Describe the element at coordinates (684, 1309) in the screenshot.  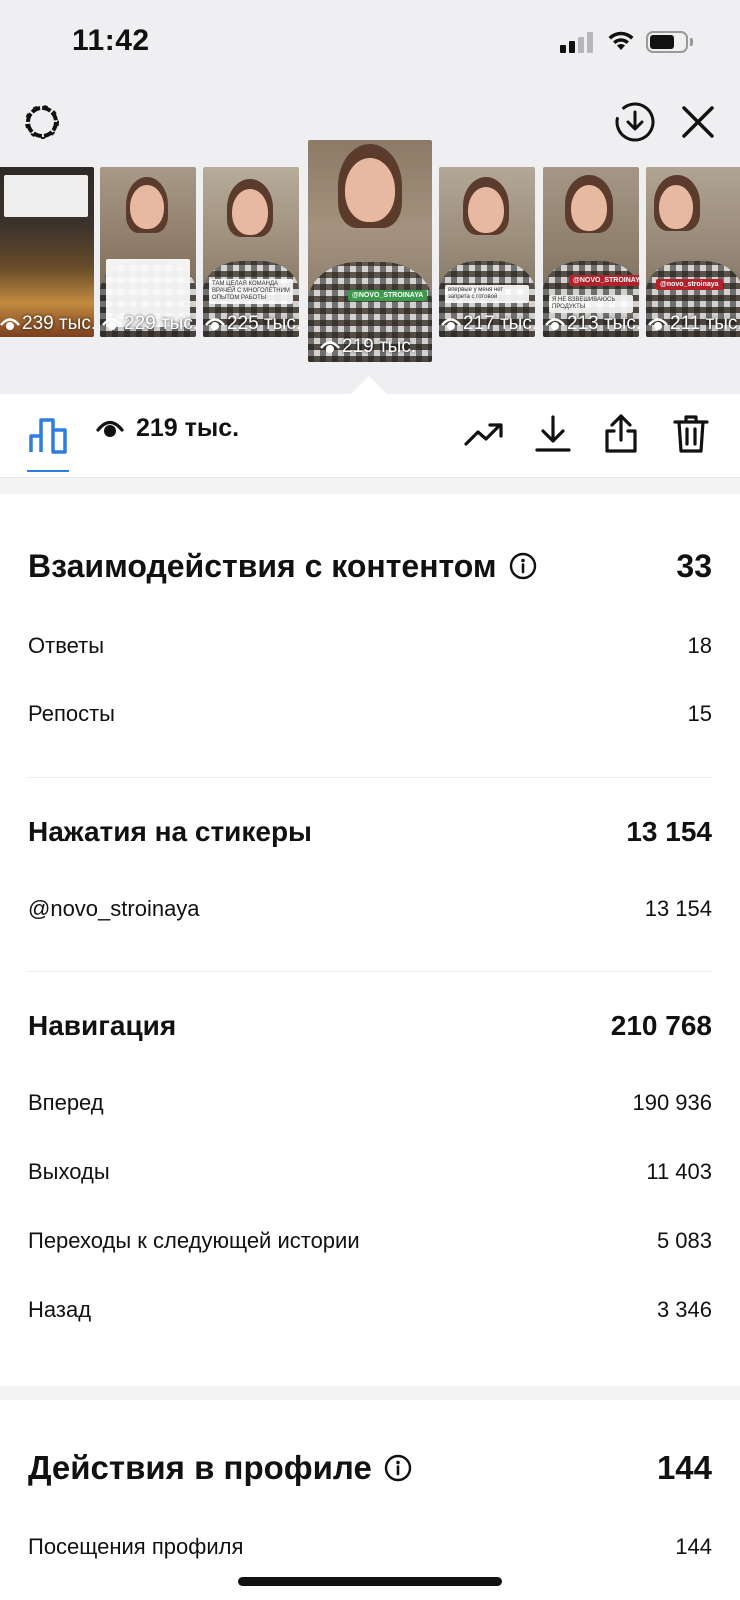
I see `stat-value: 3 346` at that location.